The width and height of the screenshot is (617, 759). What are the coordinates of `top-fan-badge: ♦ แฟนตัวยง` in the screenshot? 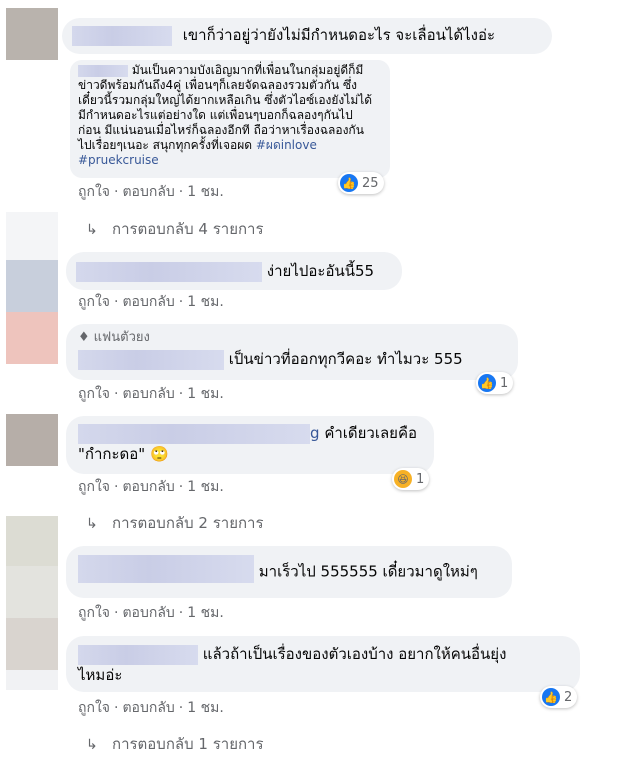 It's located at (114, 337).